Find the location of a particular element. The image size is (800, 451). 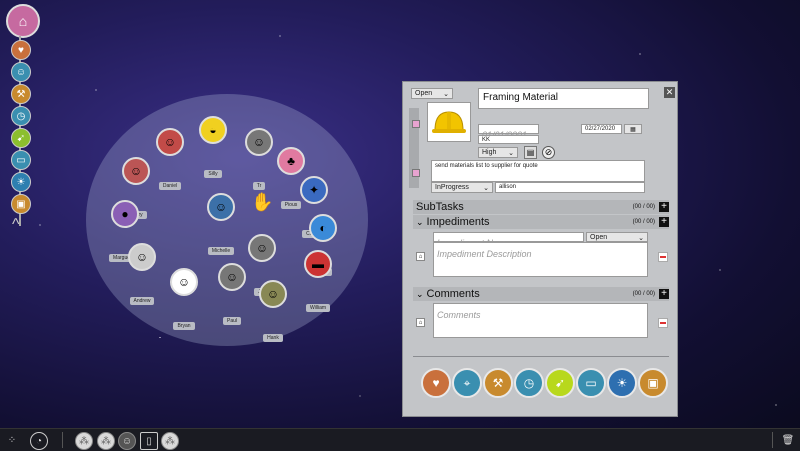

dashboard-icon: ◔ is located at coordinates (39, 441).